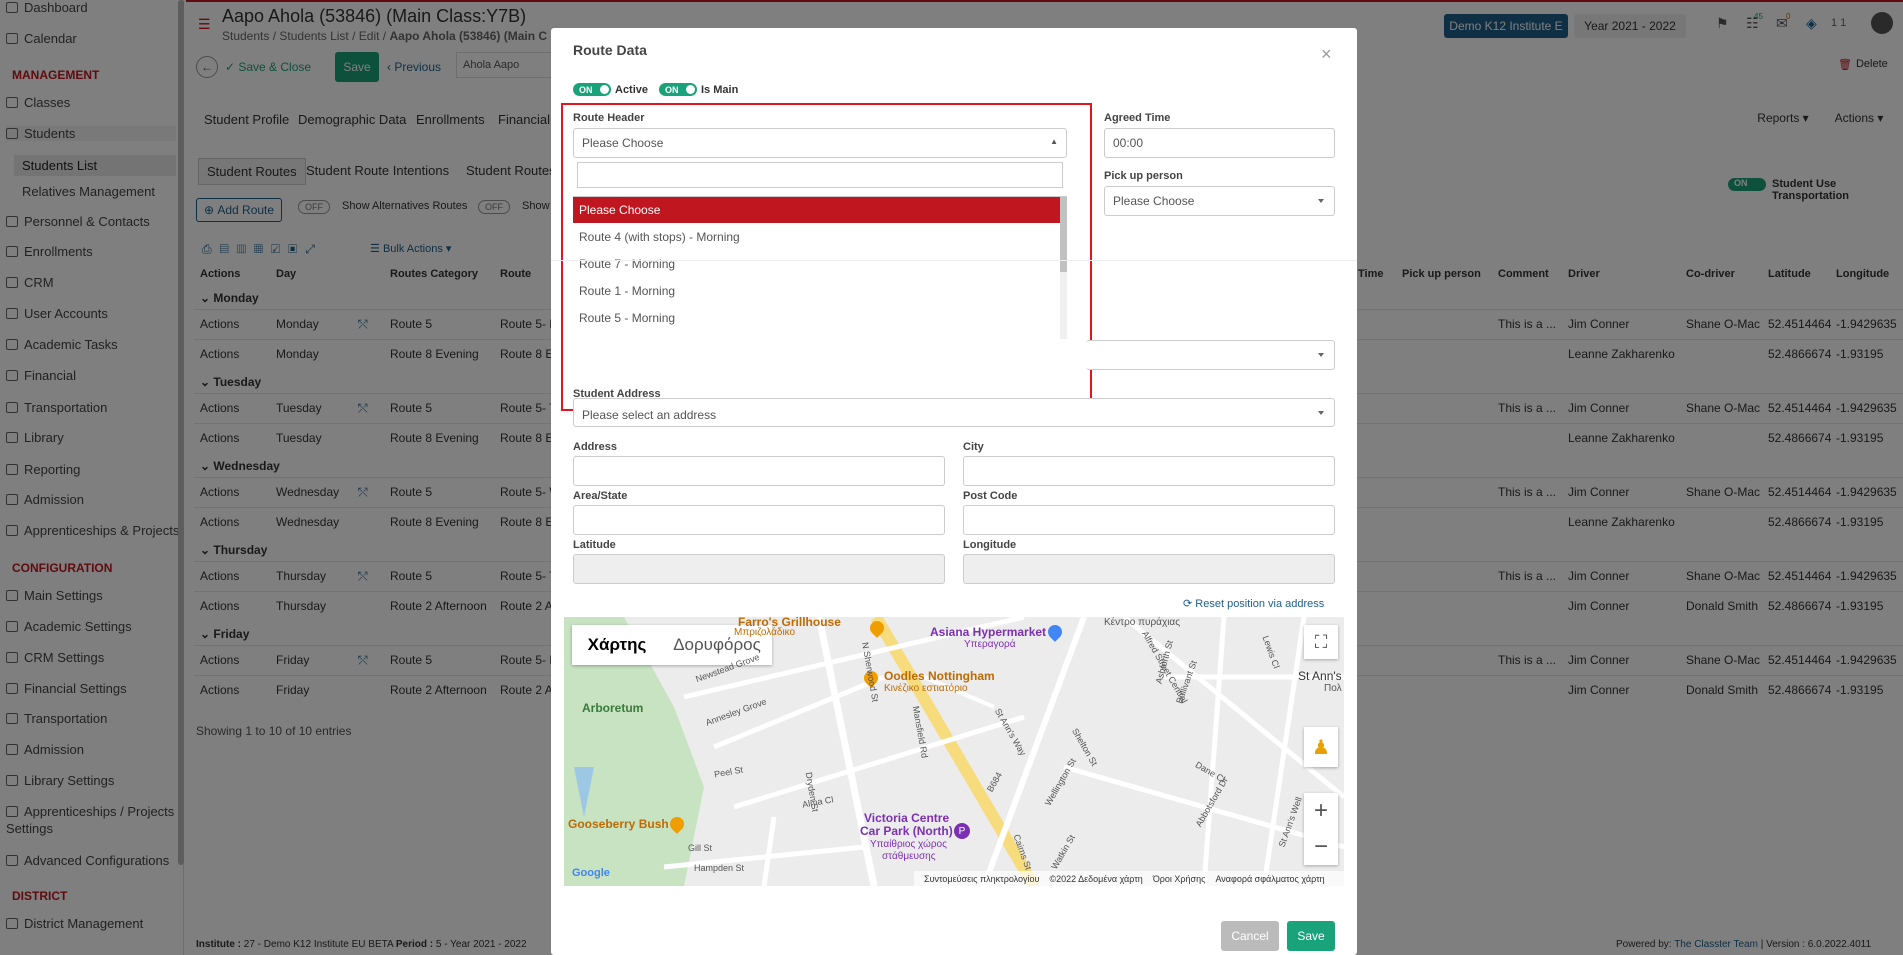 Image resolution: width=1903 pixels, height=955 pixels. Describe the element at coordinates (720, 90) in the screenshot. I see `is-main-label: Is Main` at that location.